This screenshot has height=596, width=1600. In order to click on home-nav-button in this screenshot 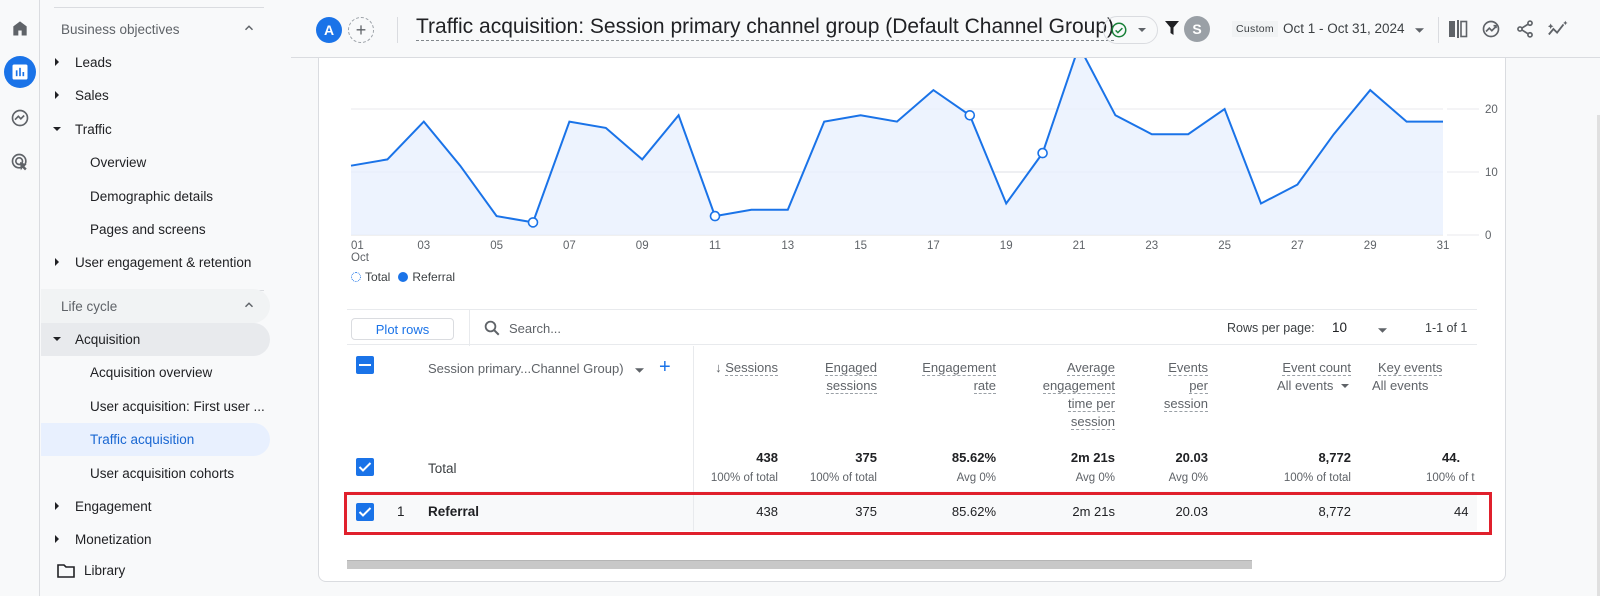, I will do `click(20, 28)`.